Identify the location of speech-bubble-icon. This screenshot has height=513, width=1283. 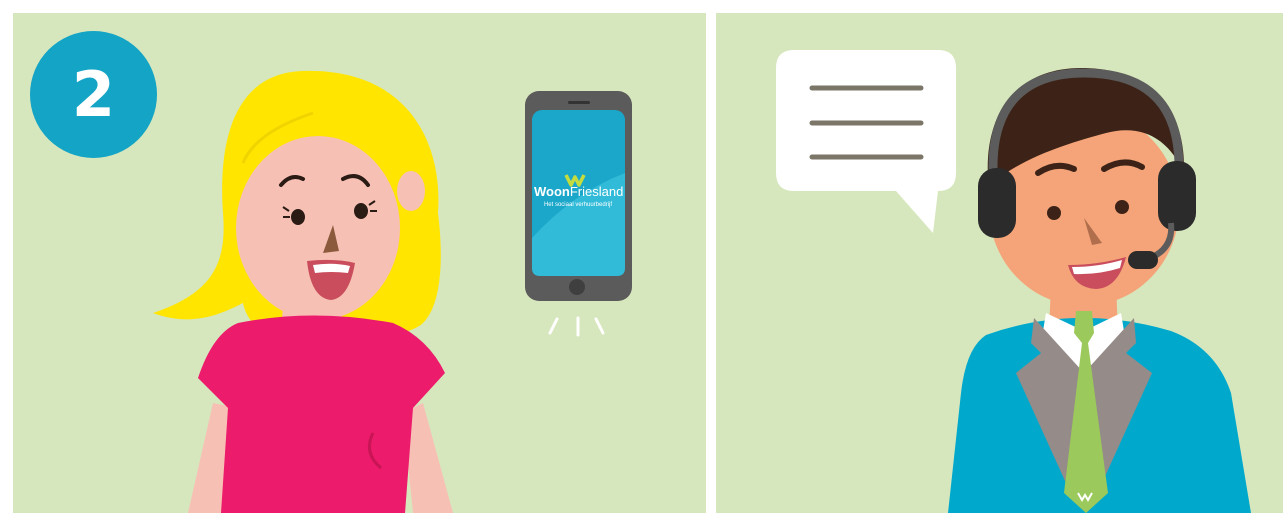
(866, 141).